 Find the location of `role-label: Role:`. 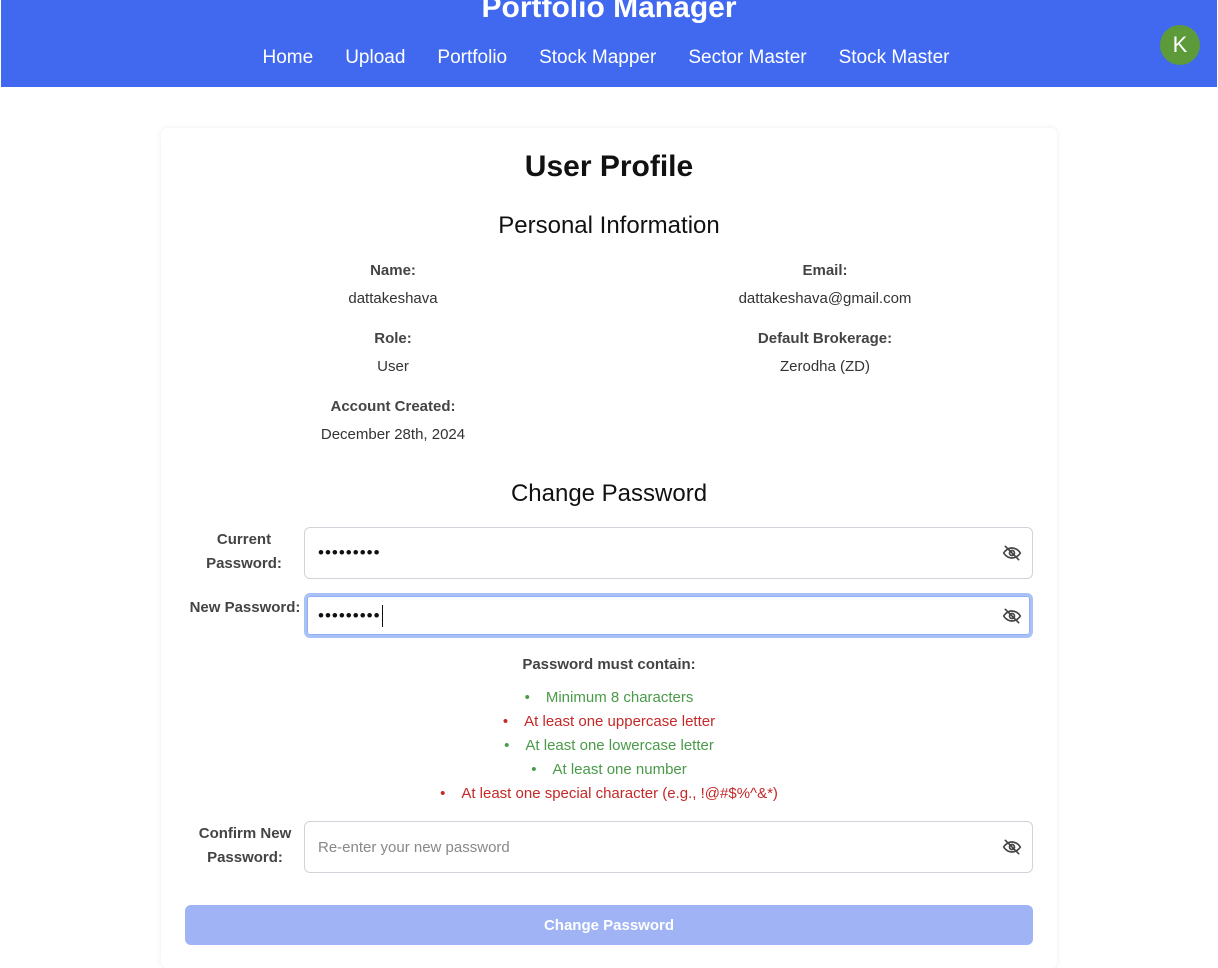

role-label: Role: is located at coordinates (393, 338).